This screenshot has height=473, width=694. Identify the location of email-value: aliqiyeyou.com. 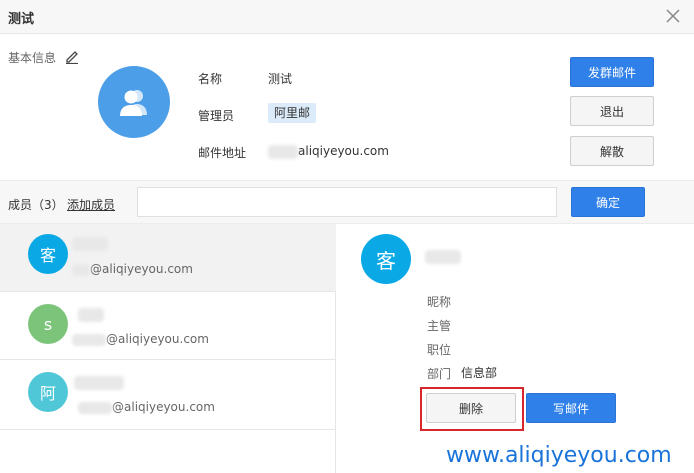
(328, 151).